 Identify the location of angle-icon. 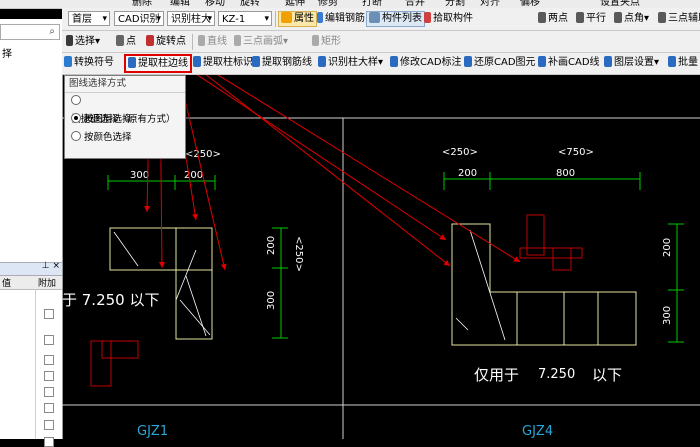
(618, 17).